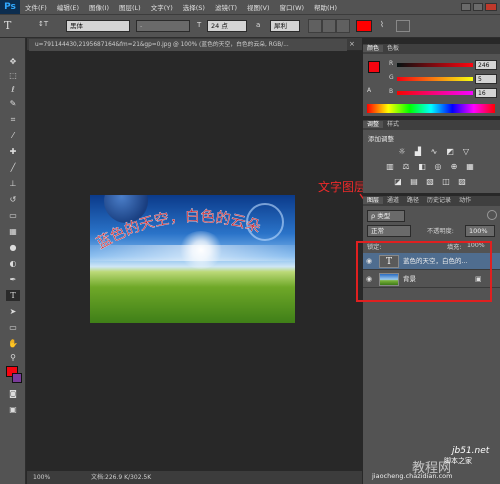  What do you see at coordinates (430, 182) in the screenshot?
I see `threshold-icon: ▧` at bounding box center [430, 182].